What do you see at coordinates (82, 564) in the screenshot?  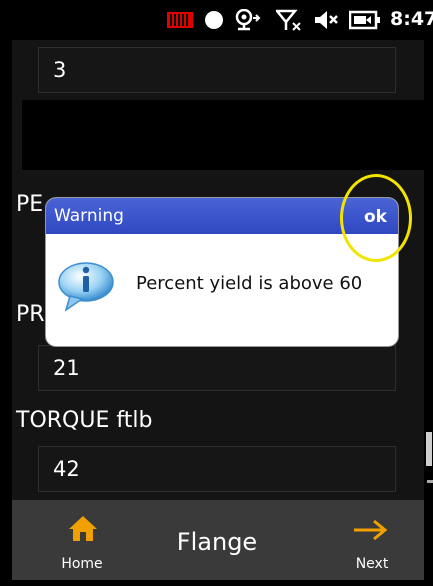 I see `home-label: Home` at bounding box center [82, 564].